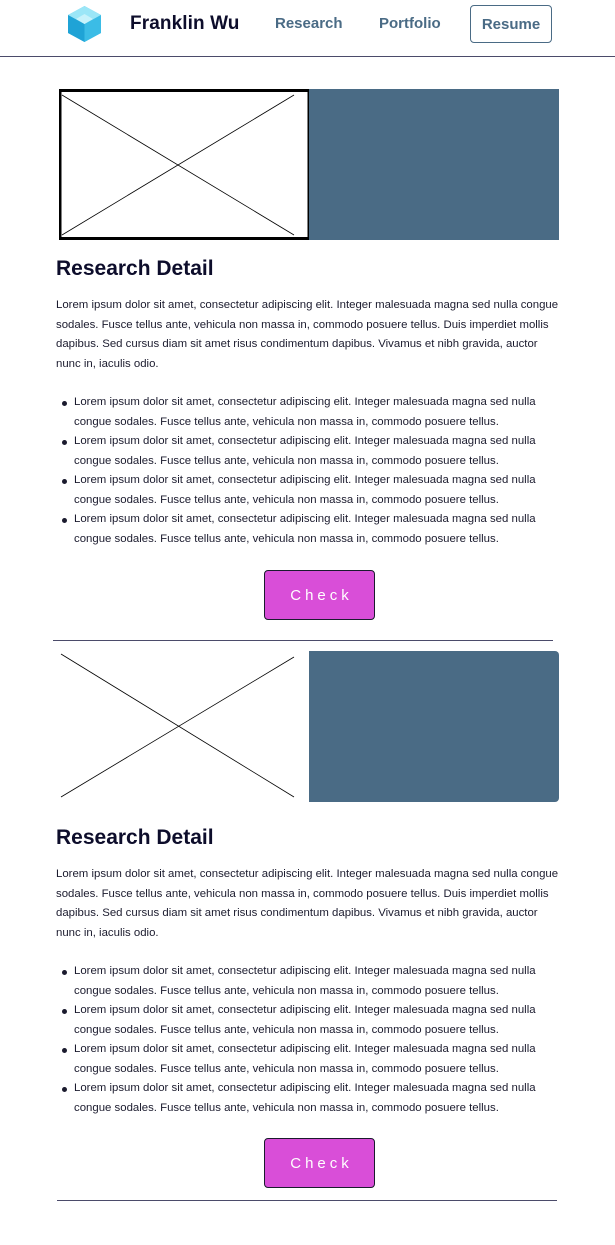 The width and height of the screenshot is (615, 1245). What do you see at coordinates (184, 24) in the screenshot?
I see `brand-name: Franklin Wu` at bounding box center [184, 24].